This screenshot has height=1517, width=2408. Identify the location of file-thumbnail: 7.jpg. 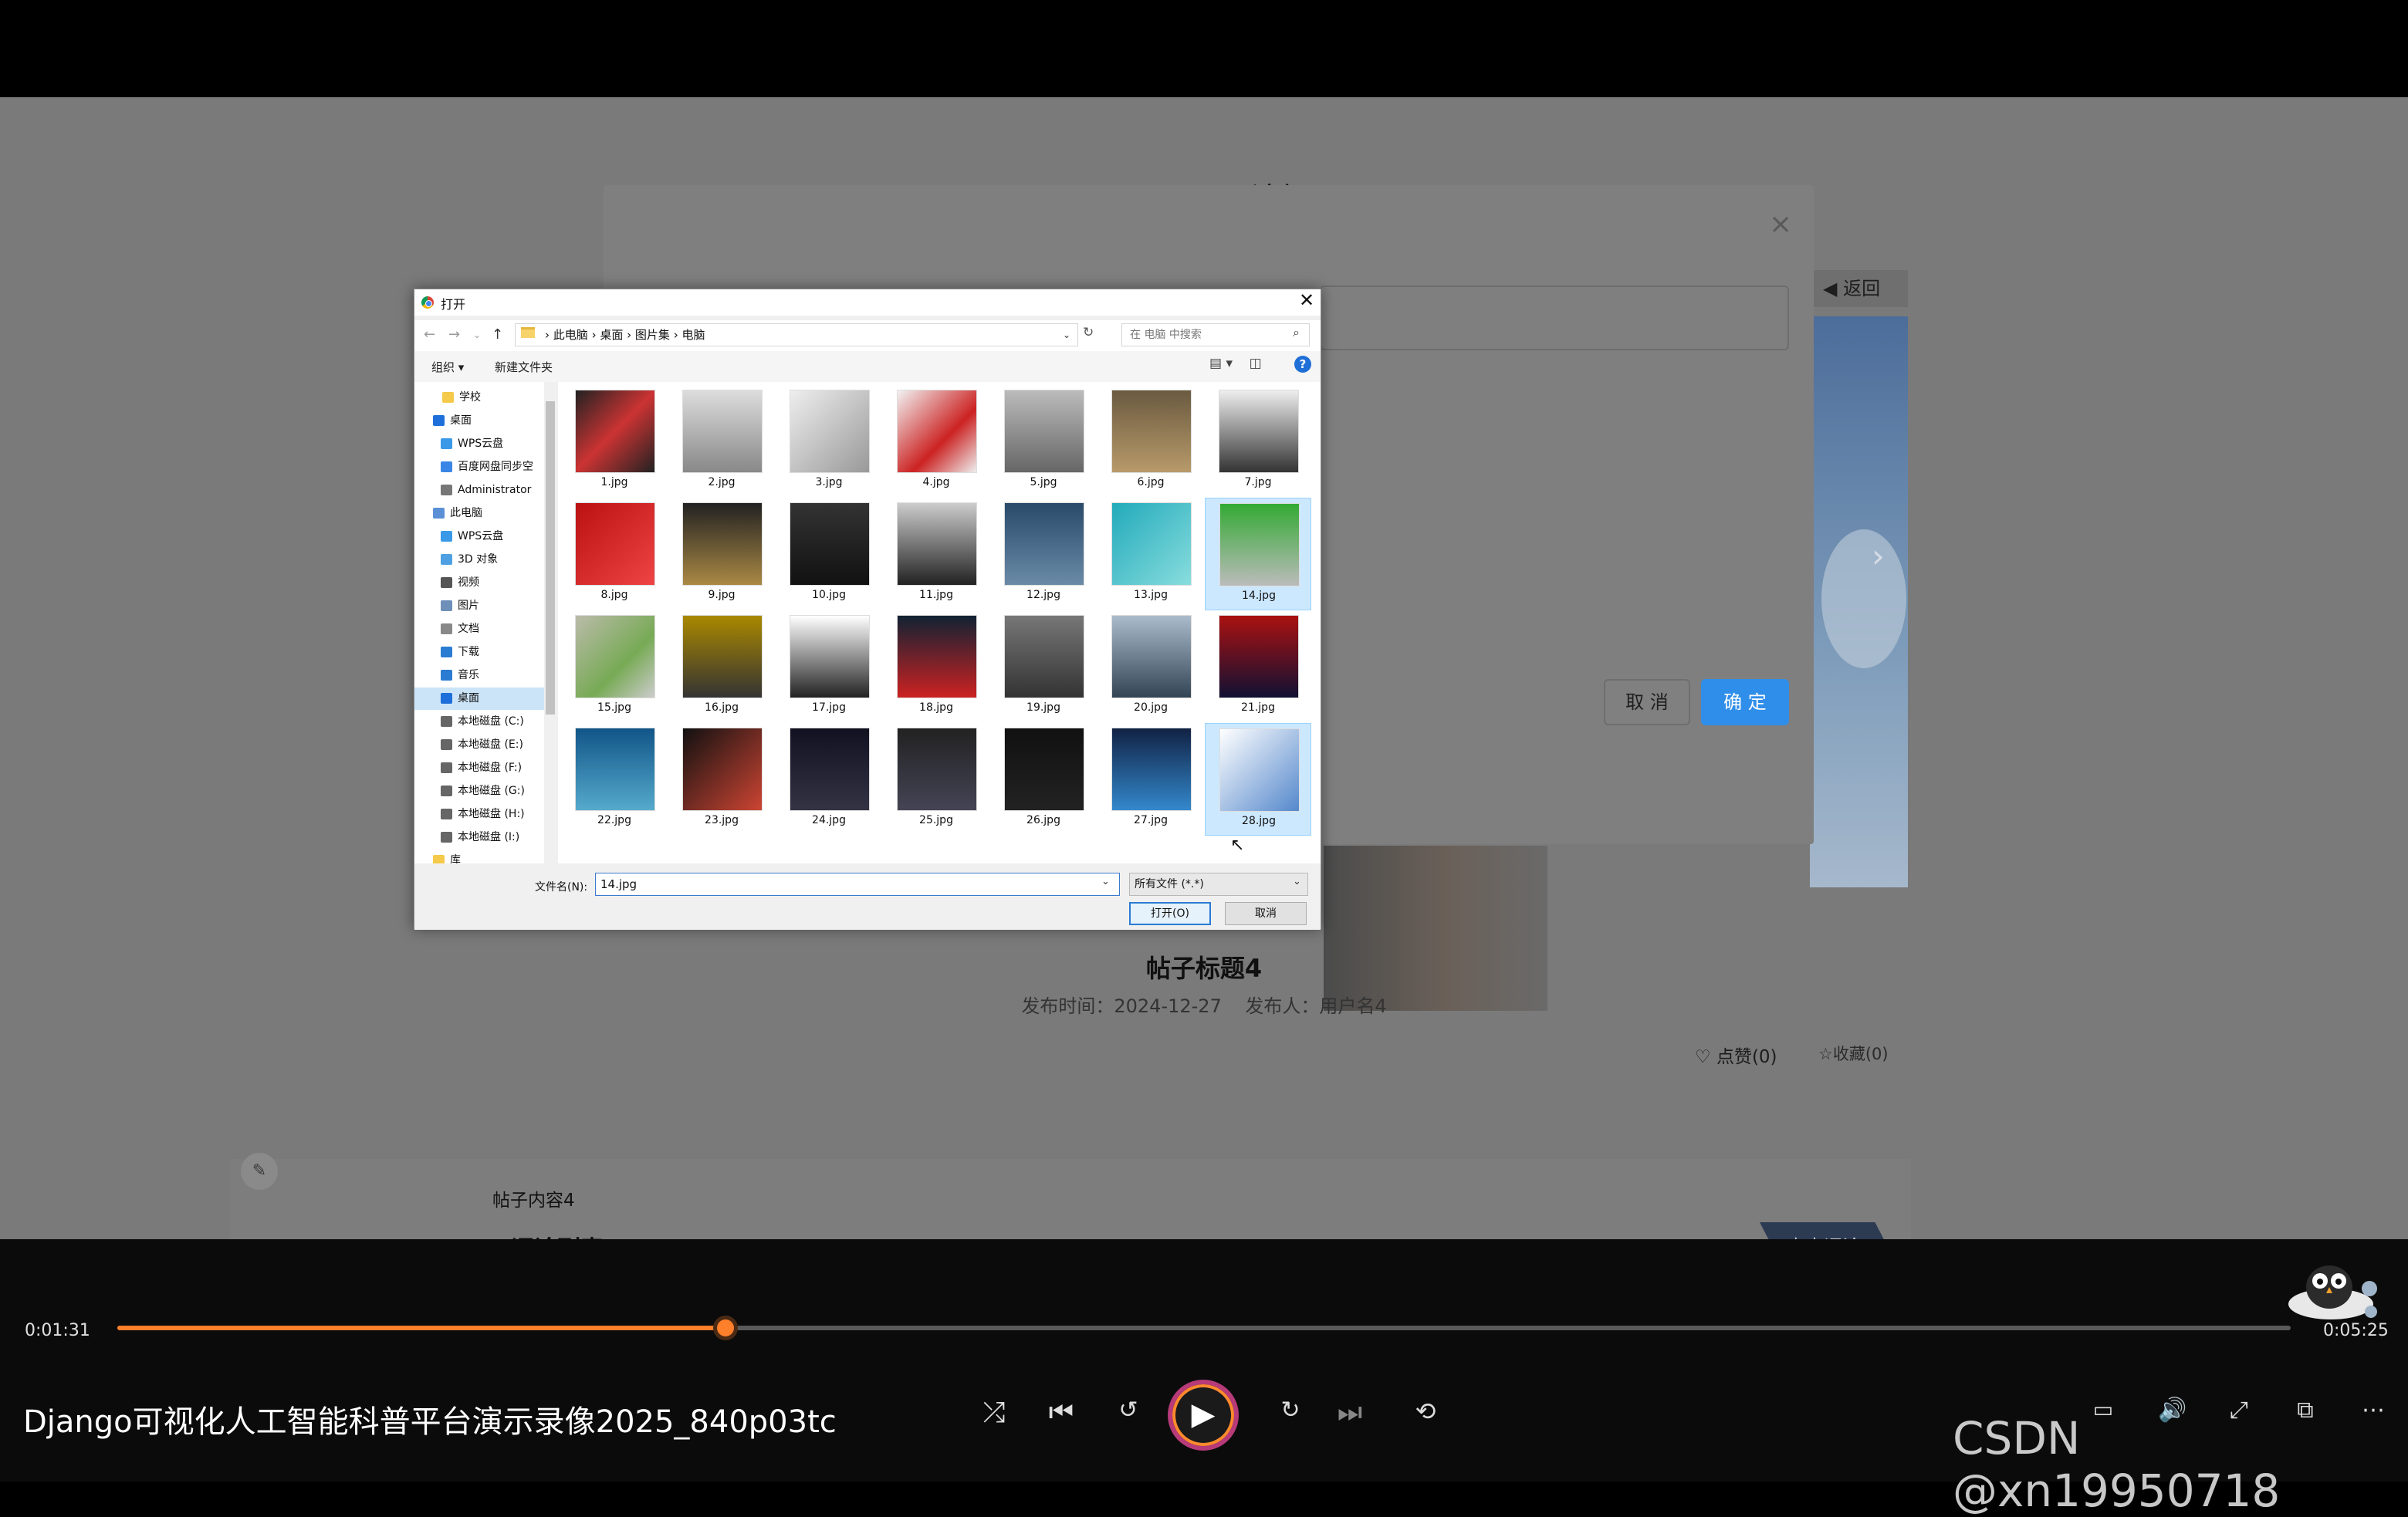
(1258, 441).